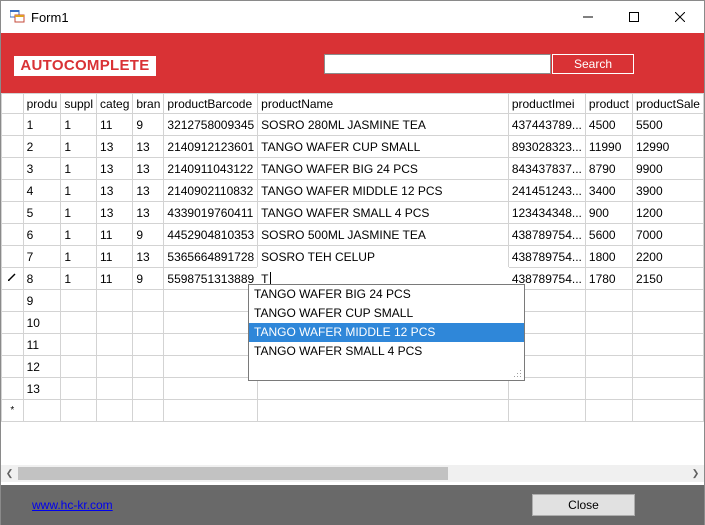  Describe the element at coordinates (42, 278) in the screenshot. I see `grid-cell-productId: 8` at that location.